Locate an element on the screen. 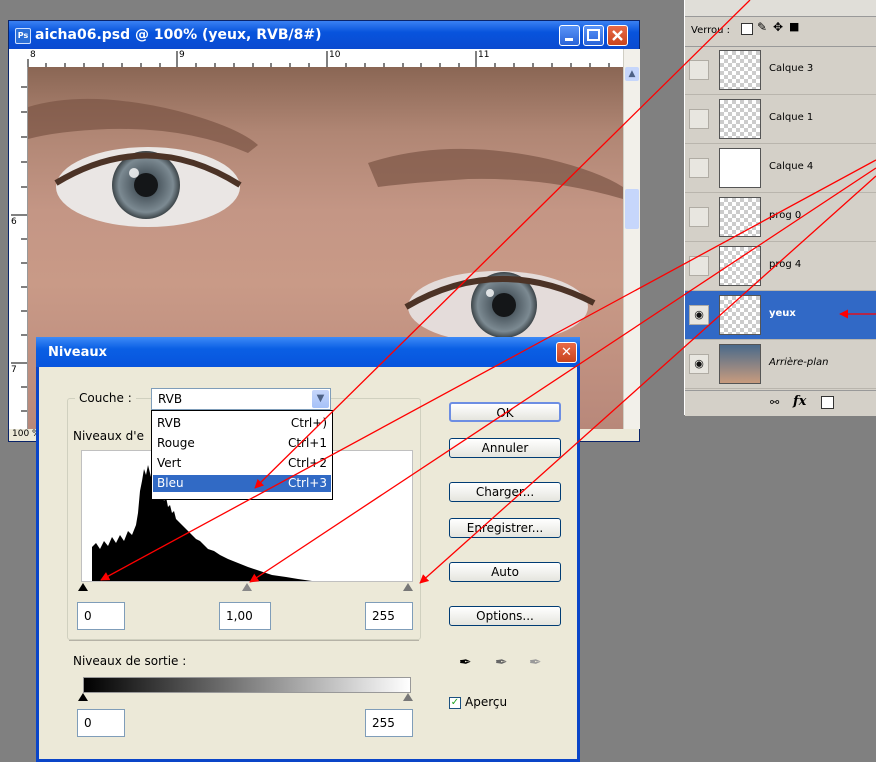  layer-row: prog 4 is located at coordinates (780, 266).